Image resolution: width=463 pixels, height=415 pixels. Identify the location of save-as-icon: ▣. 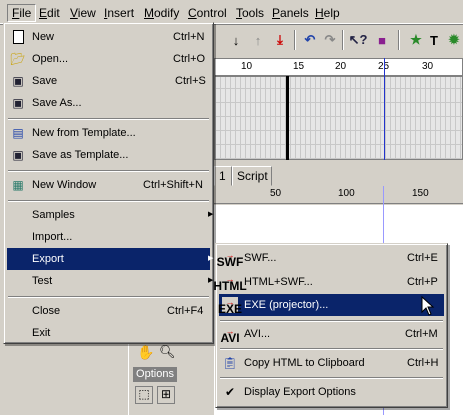
(18, 103).